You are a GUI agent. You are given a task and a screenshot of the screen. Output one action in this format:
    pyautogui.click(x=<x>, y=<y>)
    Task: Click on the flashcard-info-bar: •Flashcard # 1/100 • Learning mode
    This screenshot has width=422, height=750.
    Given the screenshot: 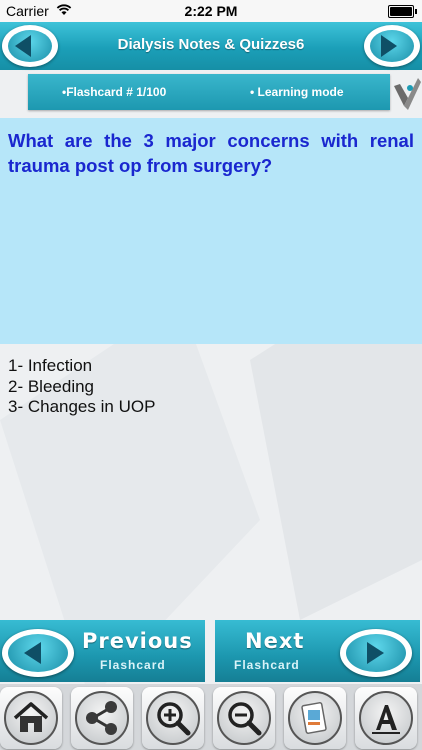 What is the action you would take?
    pyautogui.click(x=209, y=92)
    